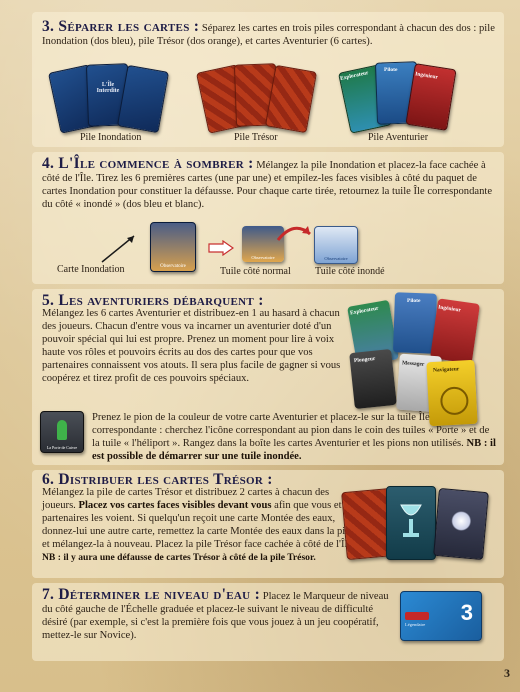 Image resolution: width=520 pixels, height=692 pixels. I want to click on water-meter-image: Légendaire 3, so click(441, 616).